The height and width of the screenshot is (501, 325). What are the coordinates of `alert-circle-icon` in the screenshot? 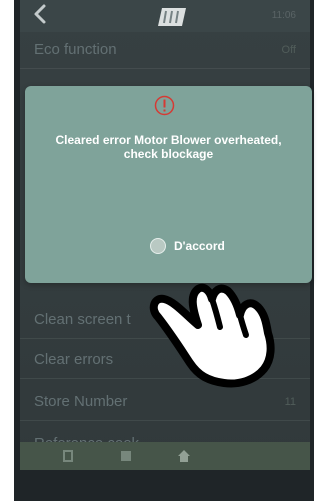 It's located at (164, 105).